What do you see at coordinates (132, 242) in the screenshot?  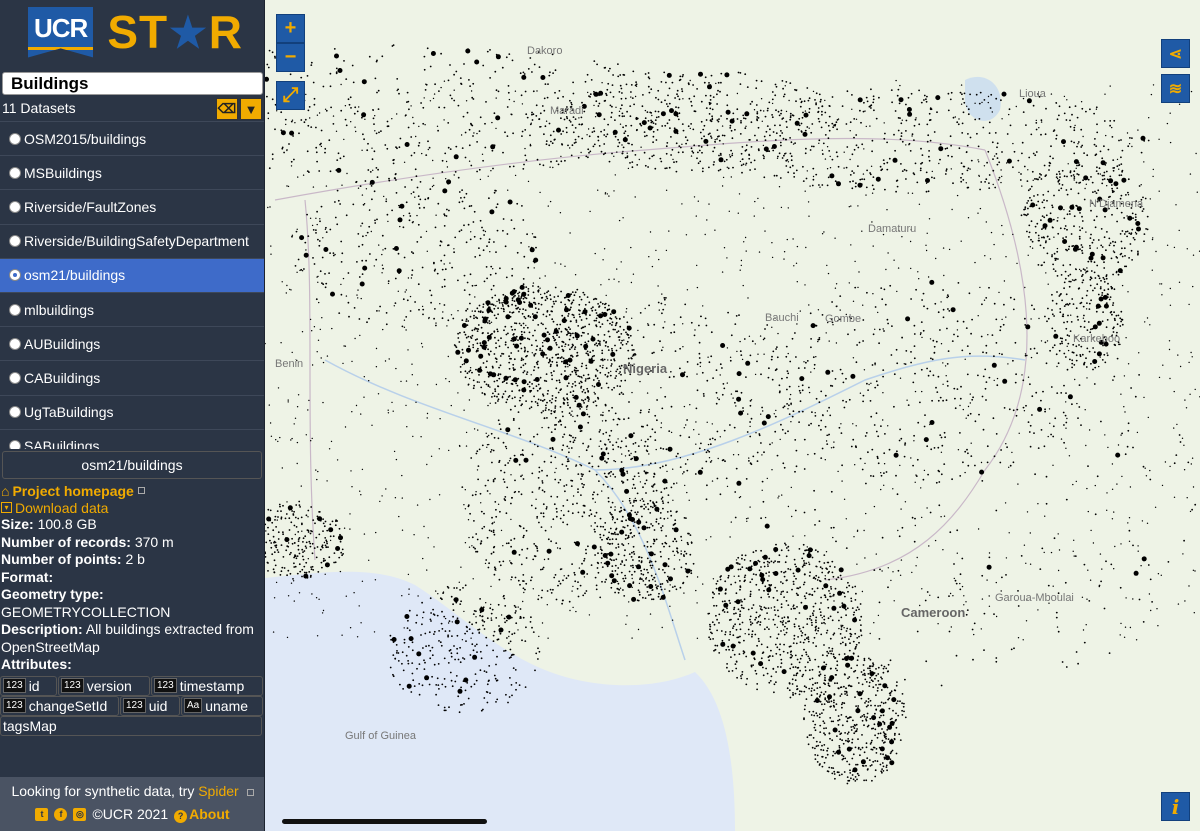 I see `dataset-item: Riverside/BuildingSafetyDepartment` at bounding box center [132, 242].